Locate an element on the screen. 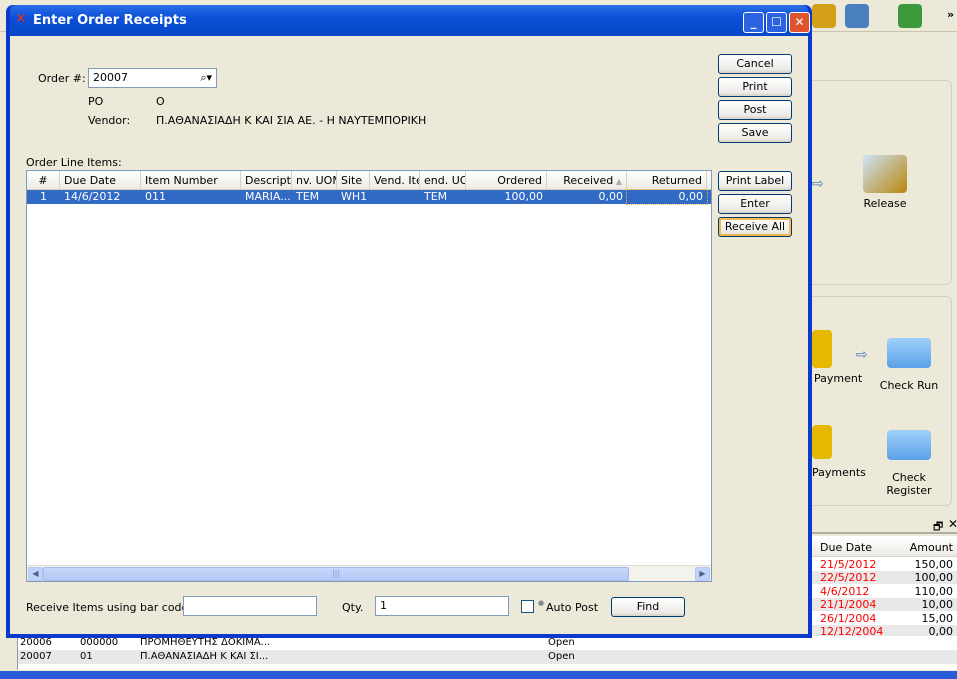 The width and height of the screenshot is (957, 679). column-header-inv-uom: nv. UOM is located at coordinates (314, 180).